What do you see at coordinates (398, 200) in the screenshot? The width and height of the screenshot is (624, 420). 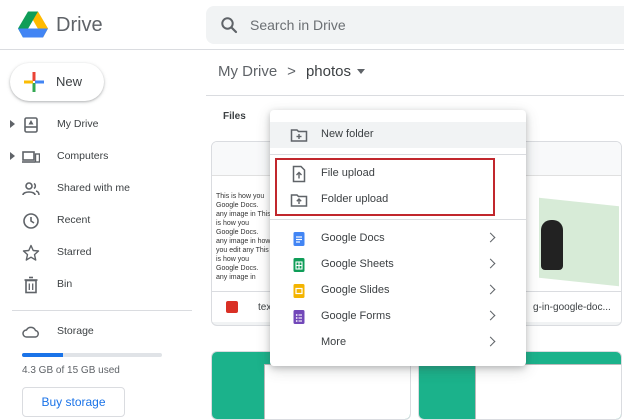 I see `menu-item-folder-upload: Folder upload` at bounding box center [398, 200].